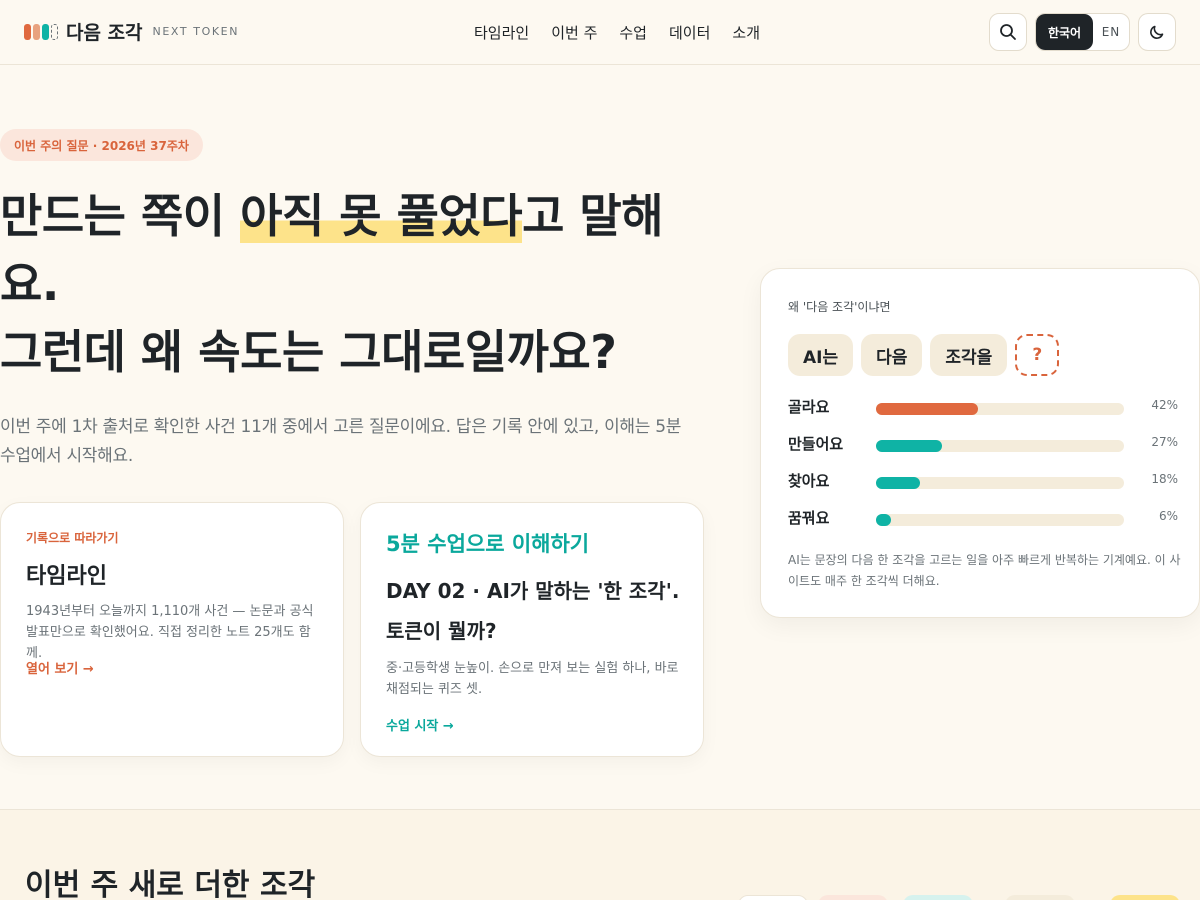 The width and height of the screenshot is (1200, 900). I want to click on search-icon, so click(1008, 32).